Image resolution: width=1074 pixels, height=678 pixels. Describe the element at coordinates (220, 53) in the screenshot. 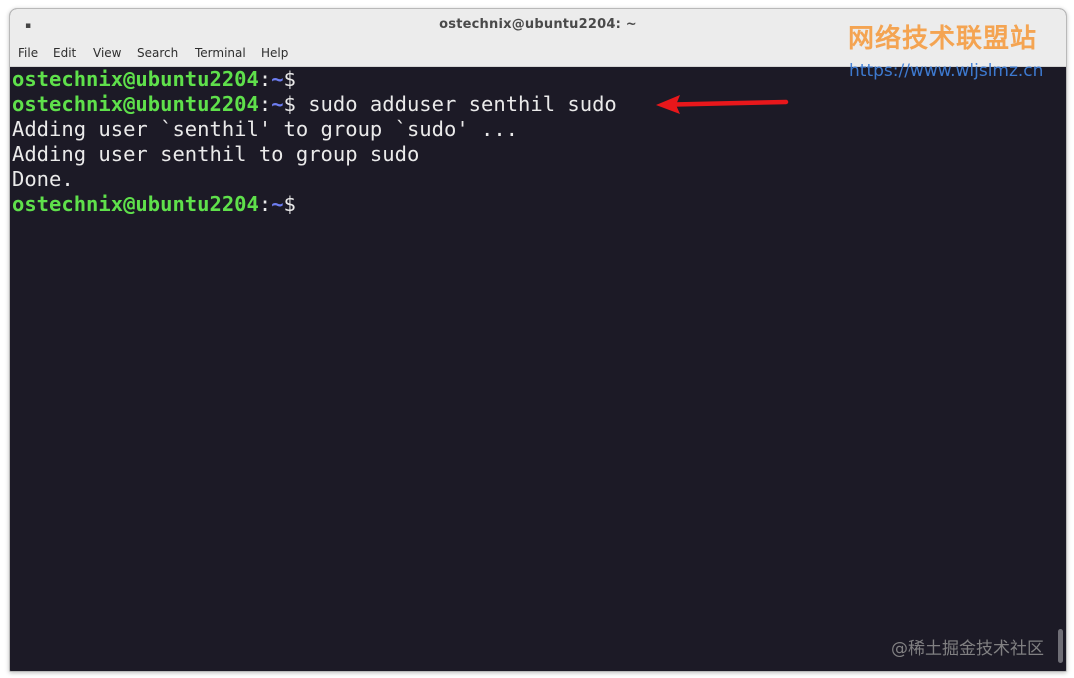

I see `menu-terminal: Terminal` at that location.